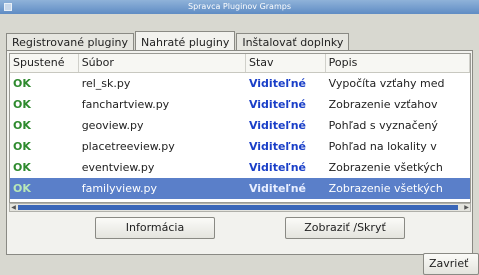 The height and width of the screenshot is (275, 479). Describe the element at coordinates (155, 228) in the screenshot. I see `info-button: Informácia` at that location.